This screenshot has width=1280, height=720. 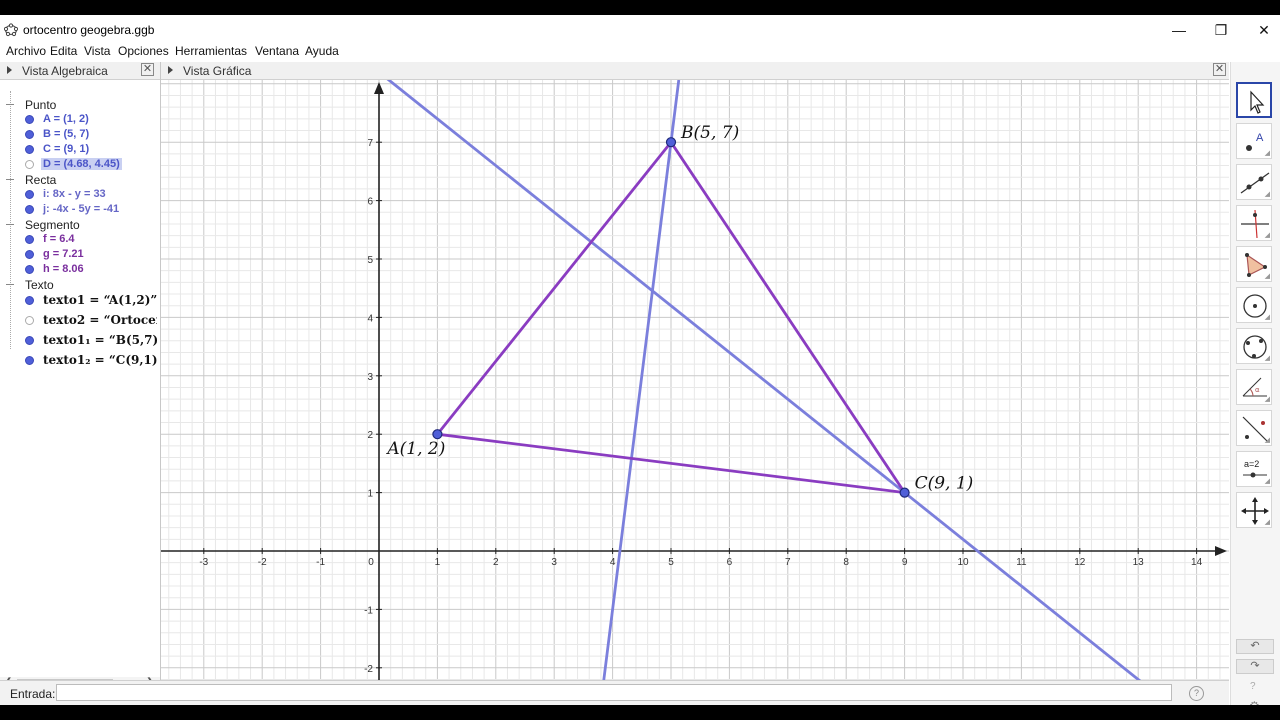 I want to click on redo-button: ↷, so click(x=1255, y=666).